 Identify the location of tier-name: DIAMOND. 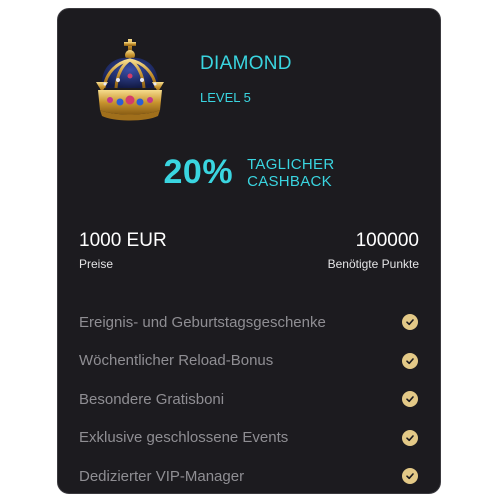
(246, 63).